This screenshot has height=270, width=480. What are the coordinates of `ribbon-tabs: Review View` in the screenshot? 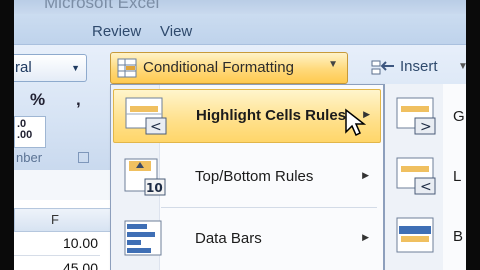 It's located at (240, 29).